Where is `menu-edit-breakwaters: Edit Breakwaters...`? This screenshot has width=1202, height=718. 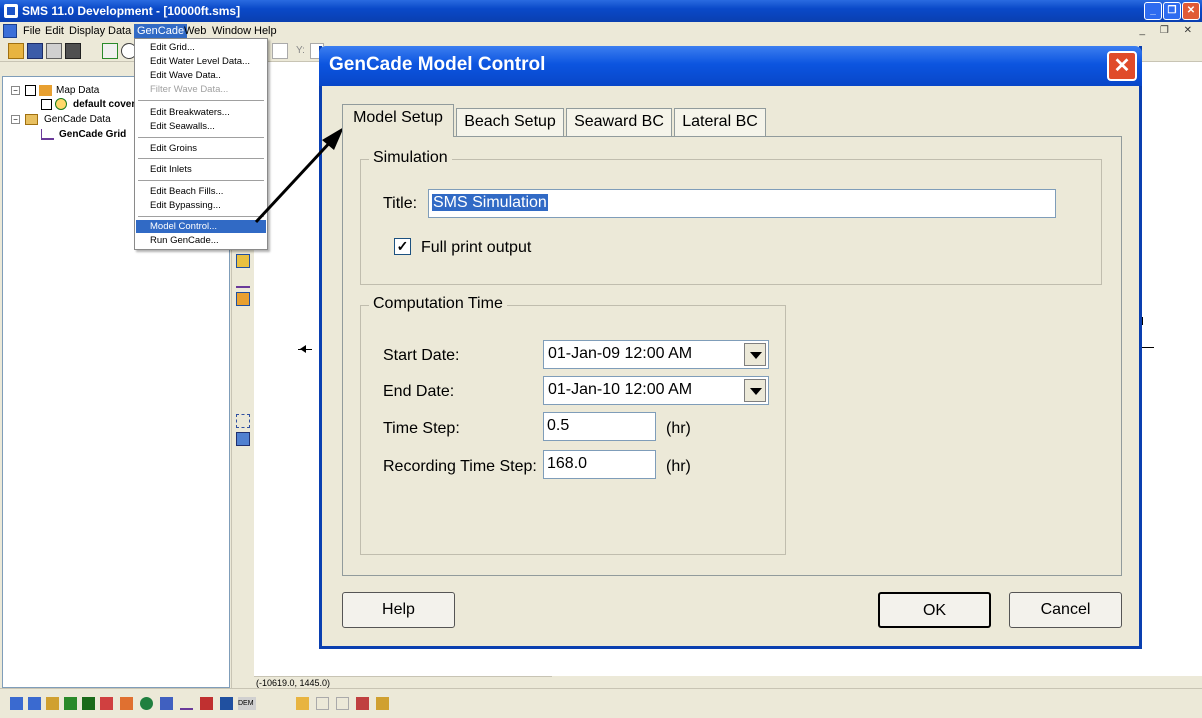
menu-edit-breakwaters: Edit Breakwaters... is located at coordinates (201, 112).